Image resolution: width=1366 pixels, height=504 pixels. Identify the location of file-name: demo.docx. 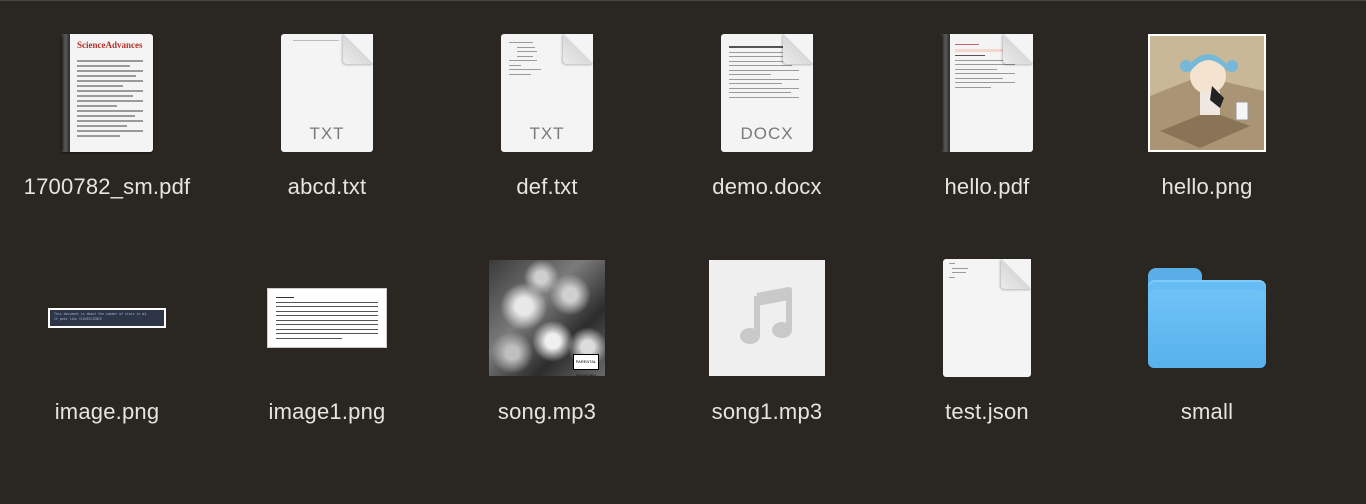
(767, 187).